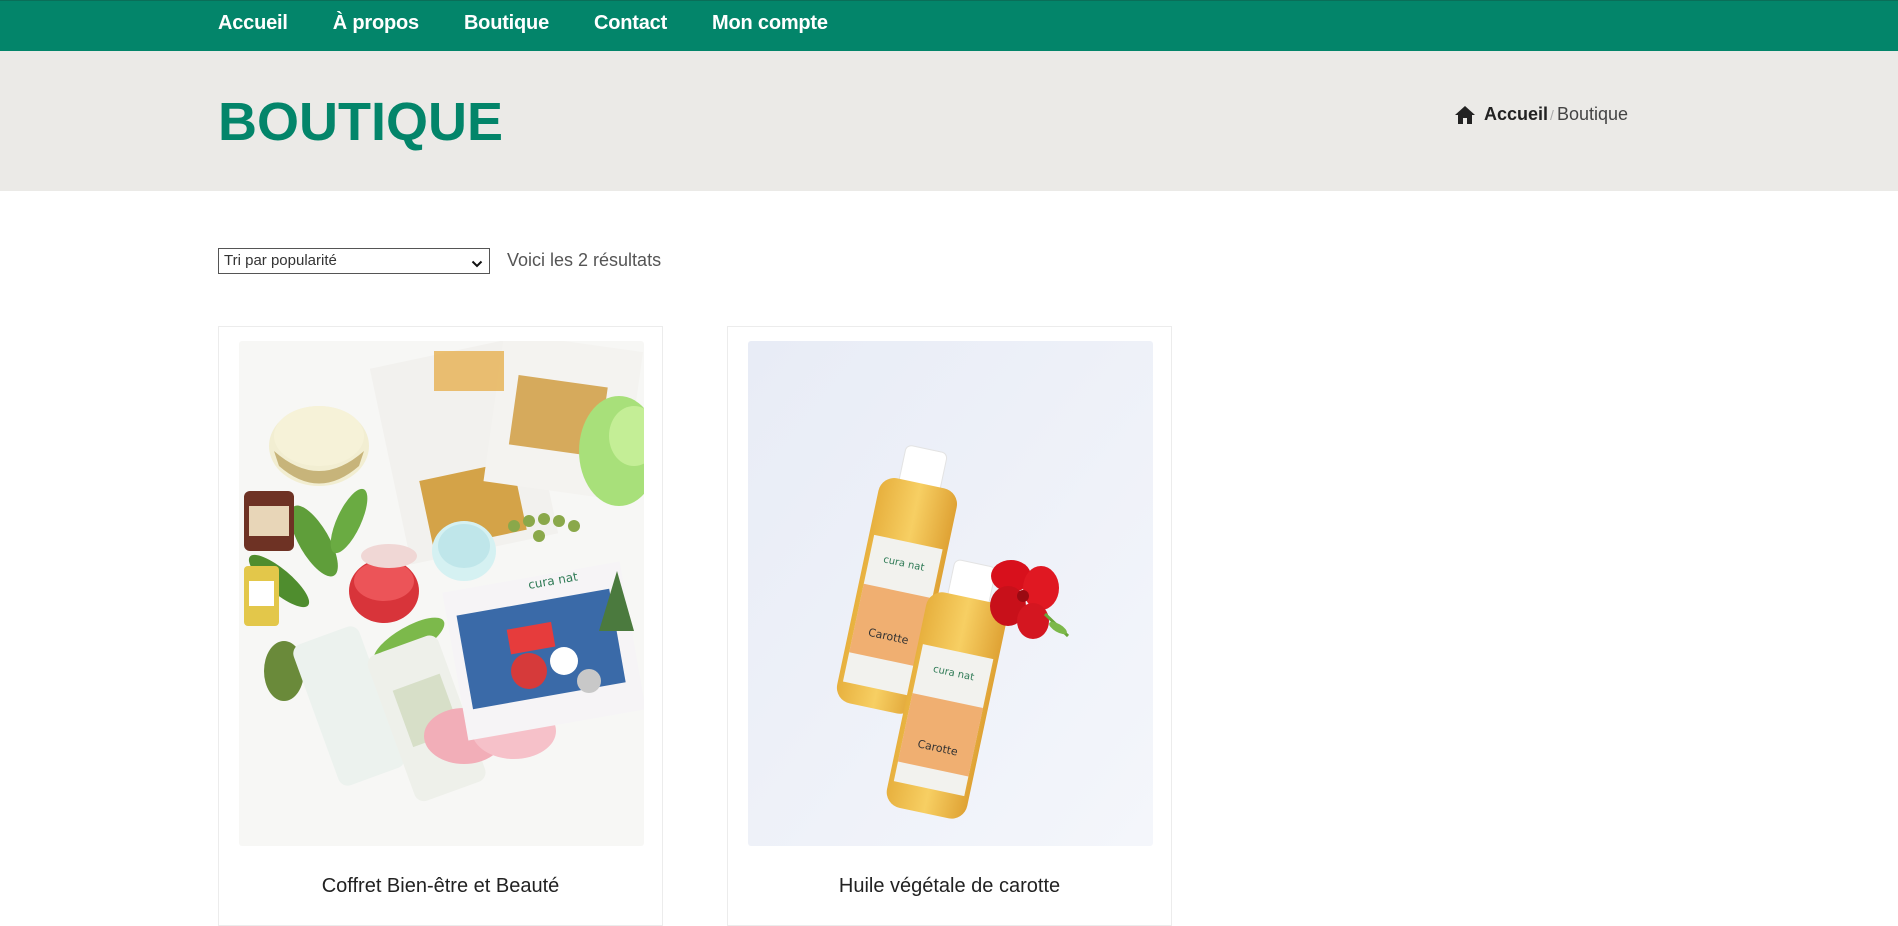 This screenshot has height=926, width=1898. Describe the element at coordinates (1516, 114) in the screenshot. I see `breadcrumb-home-link: Accueil` at that location.